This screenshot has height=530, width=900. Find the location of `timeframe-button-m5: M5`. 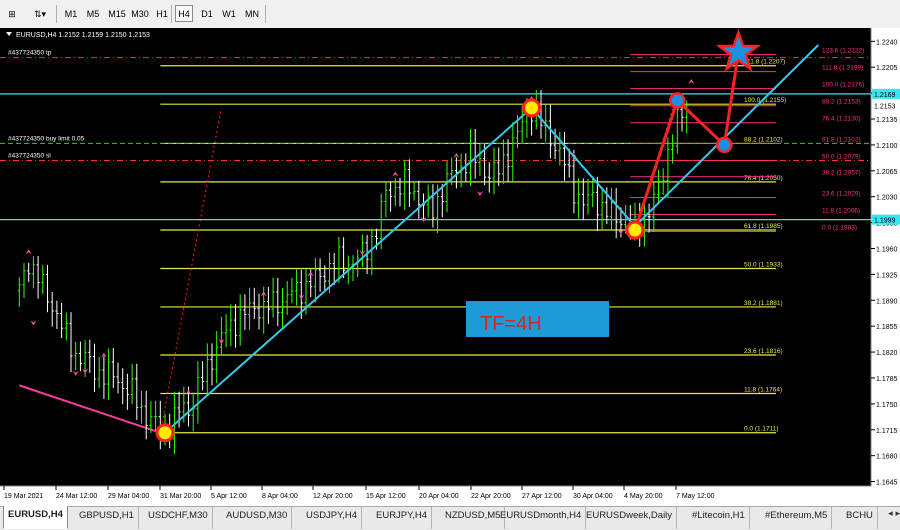

timeframe-button-m5: M5 is located at coordinates (93, 13).